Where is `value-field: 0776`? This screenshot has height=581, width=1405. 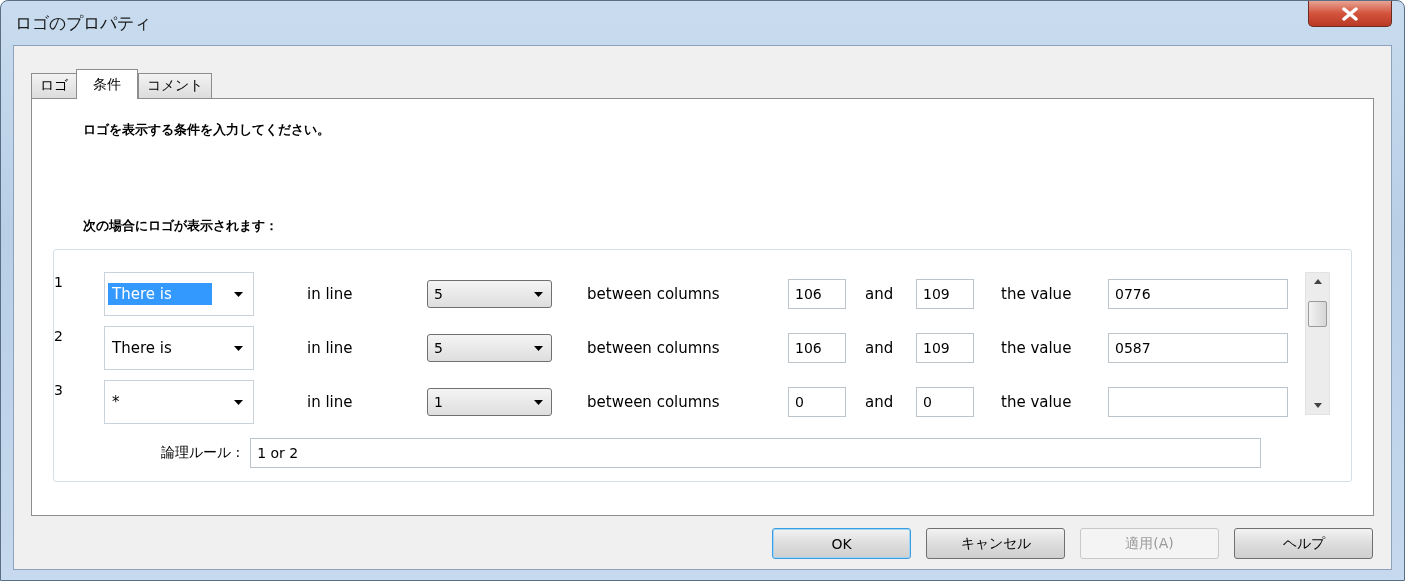 value-field: 0776 is located at coordinates (1198, 294).